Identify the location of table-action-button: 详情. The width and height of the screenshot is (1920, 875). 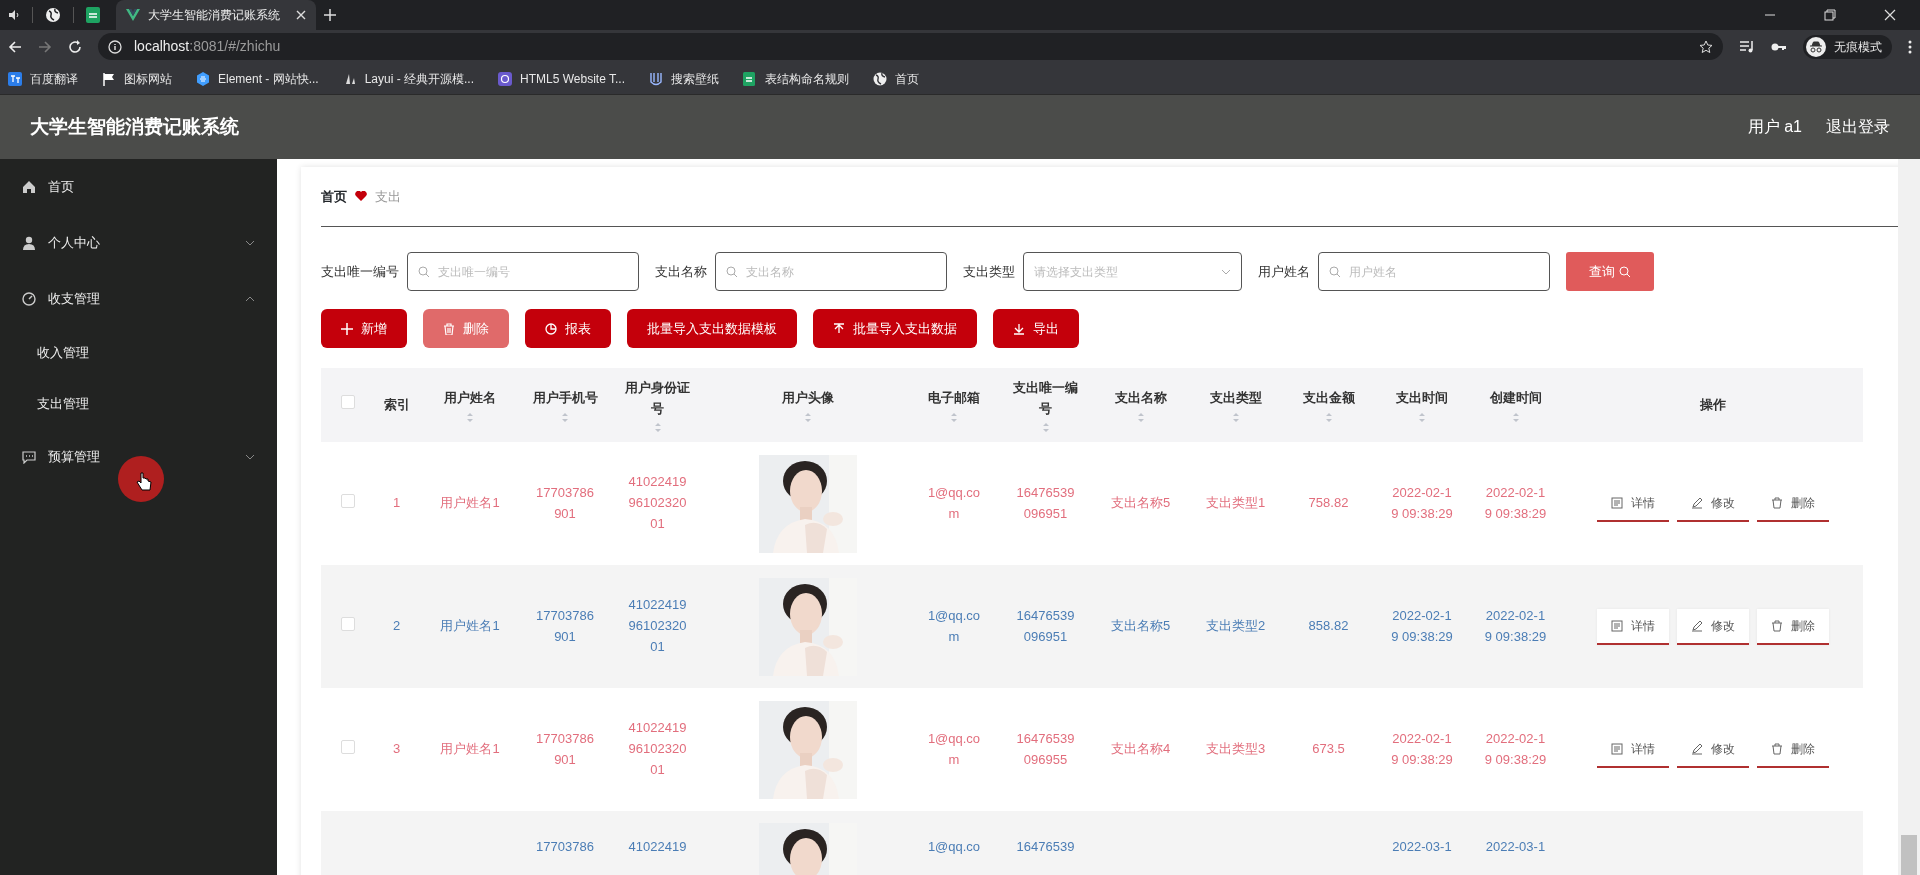
(1632, 626).